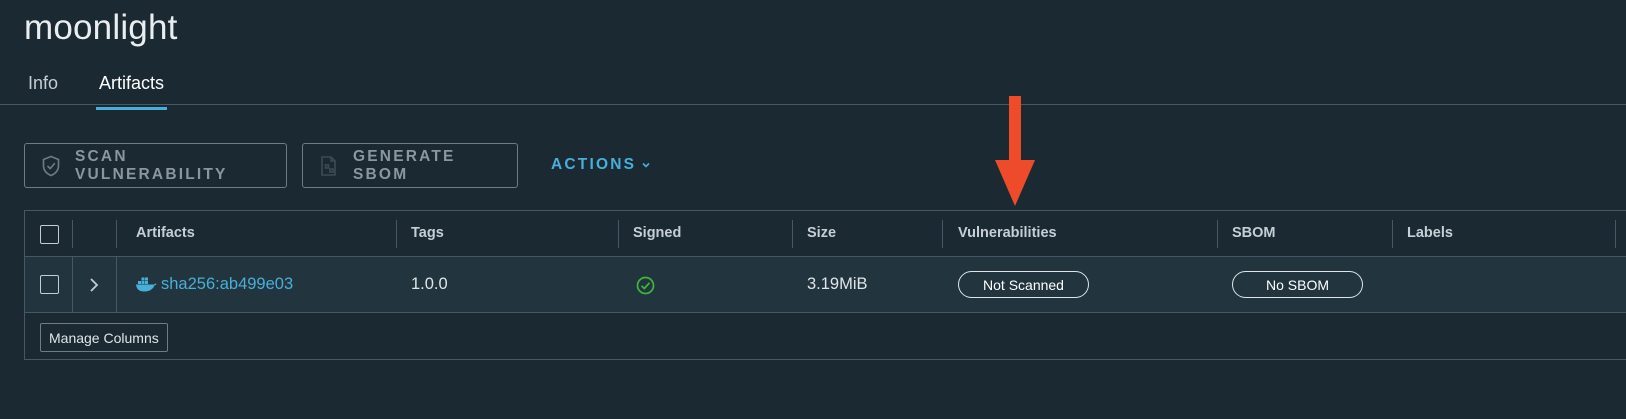  What do you see at coordinates (94, 285) in the screenshot?
I see `chevron-right-icon` at bounding box center [94, 285].